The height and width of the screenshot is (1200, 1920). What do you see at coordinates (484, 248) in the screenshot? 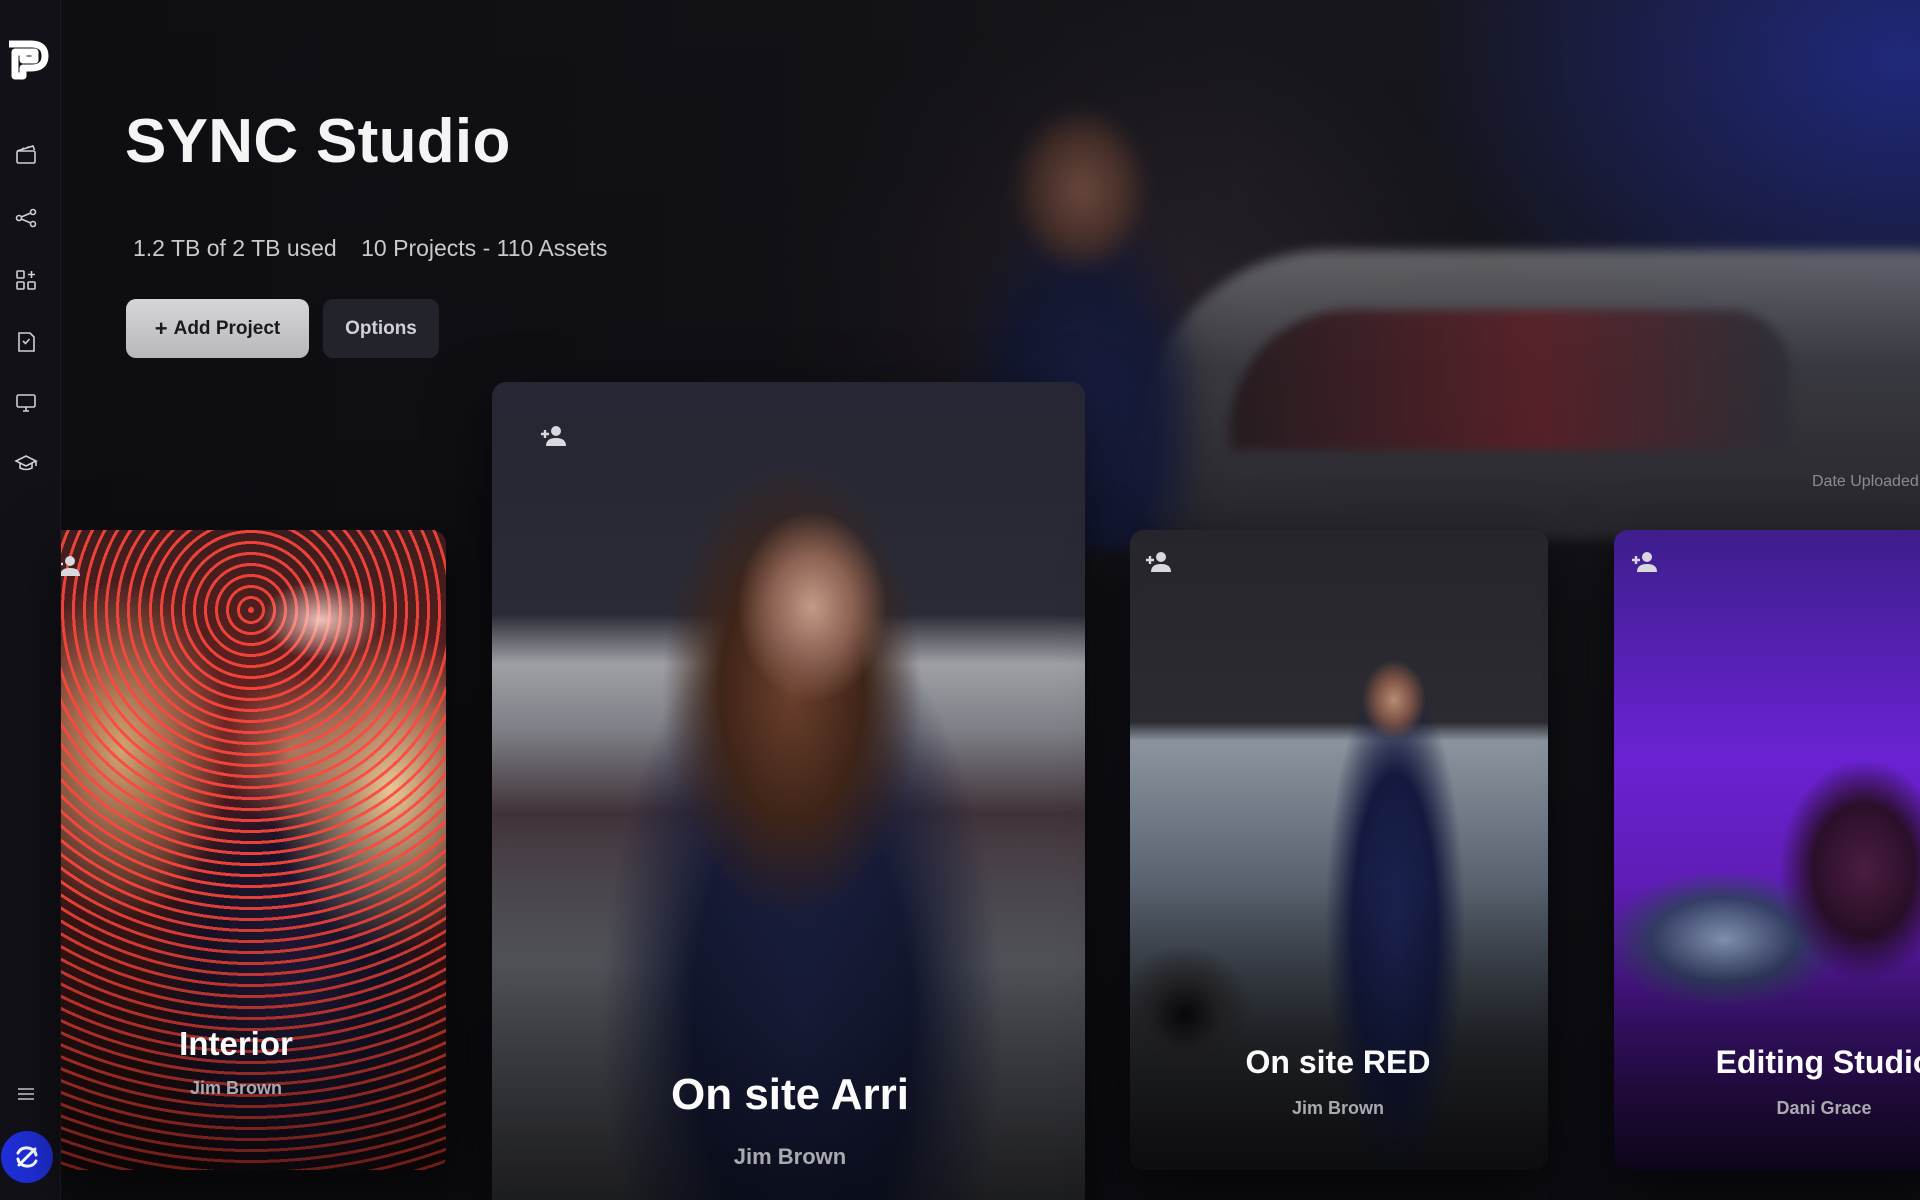
I see `project-summary: 10 Projects - 110 Assets` at bounding box center [484, 248].